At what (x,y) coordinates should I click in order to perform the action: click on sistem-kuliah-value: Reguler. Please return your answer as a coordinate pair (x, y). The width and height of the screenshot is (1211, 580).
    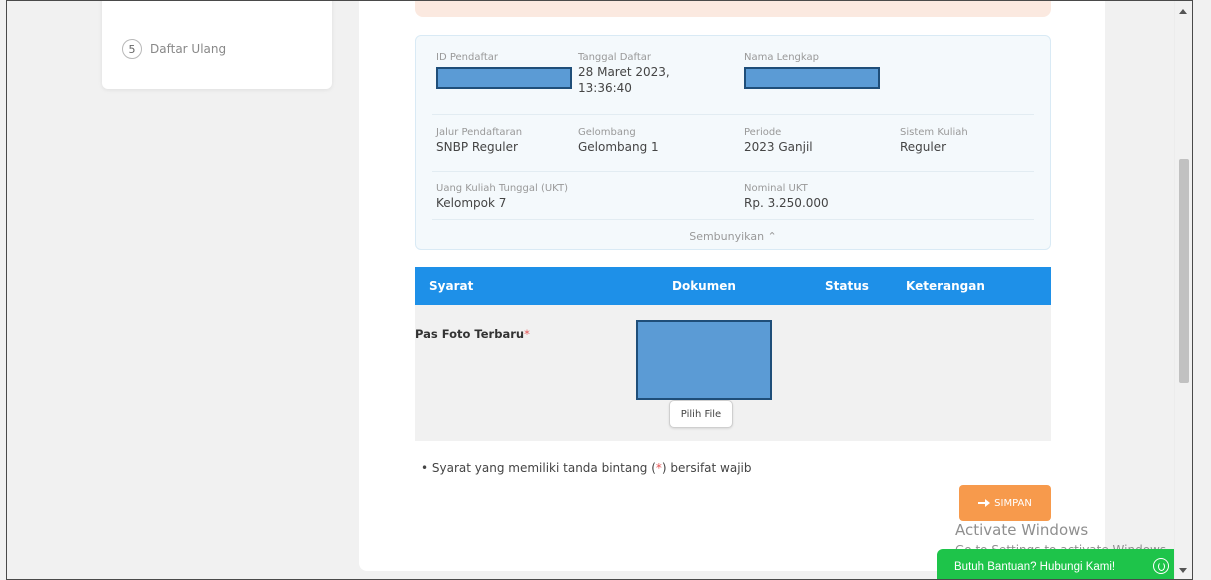
    Looking at the image, I should click on (923, 147).